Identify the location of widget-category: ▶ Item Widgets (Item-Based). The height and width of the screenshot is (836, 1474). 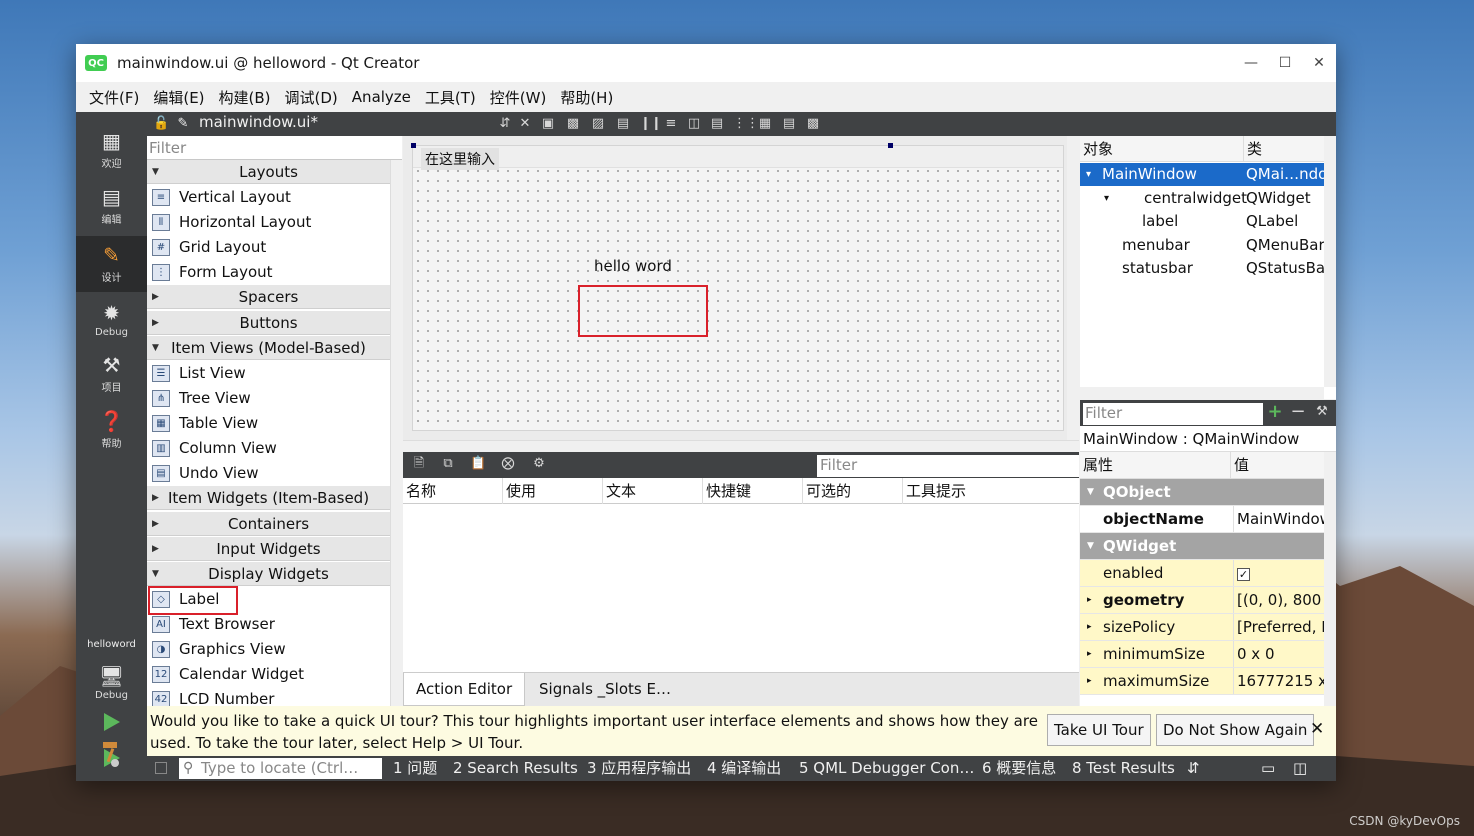
(268, 498).